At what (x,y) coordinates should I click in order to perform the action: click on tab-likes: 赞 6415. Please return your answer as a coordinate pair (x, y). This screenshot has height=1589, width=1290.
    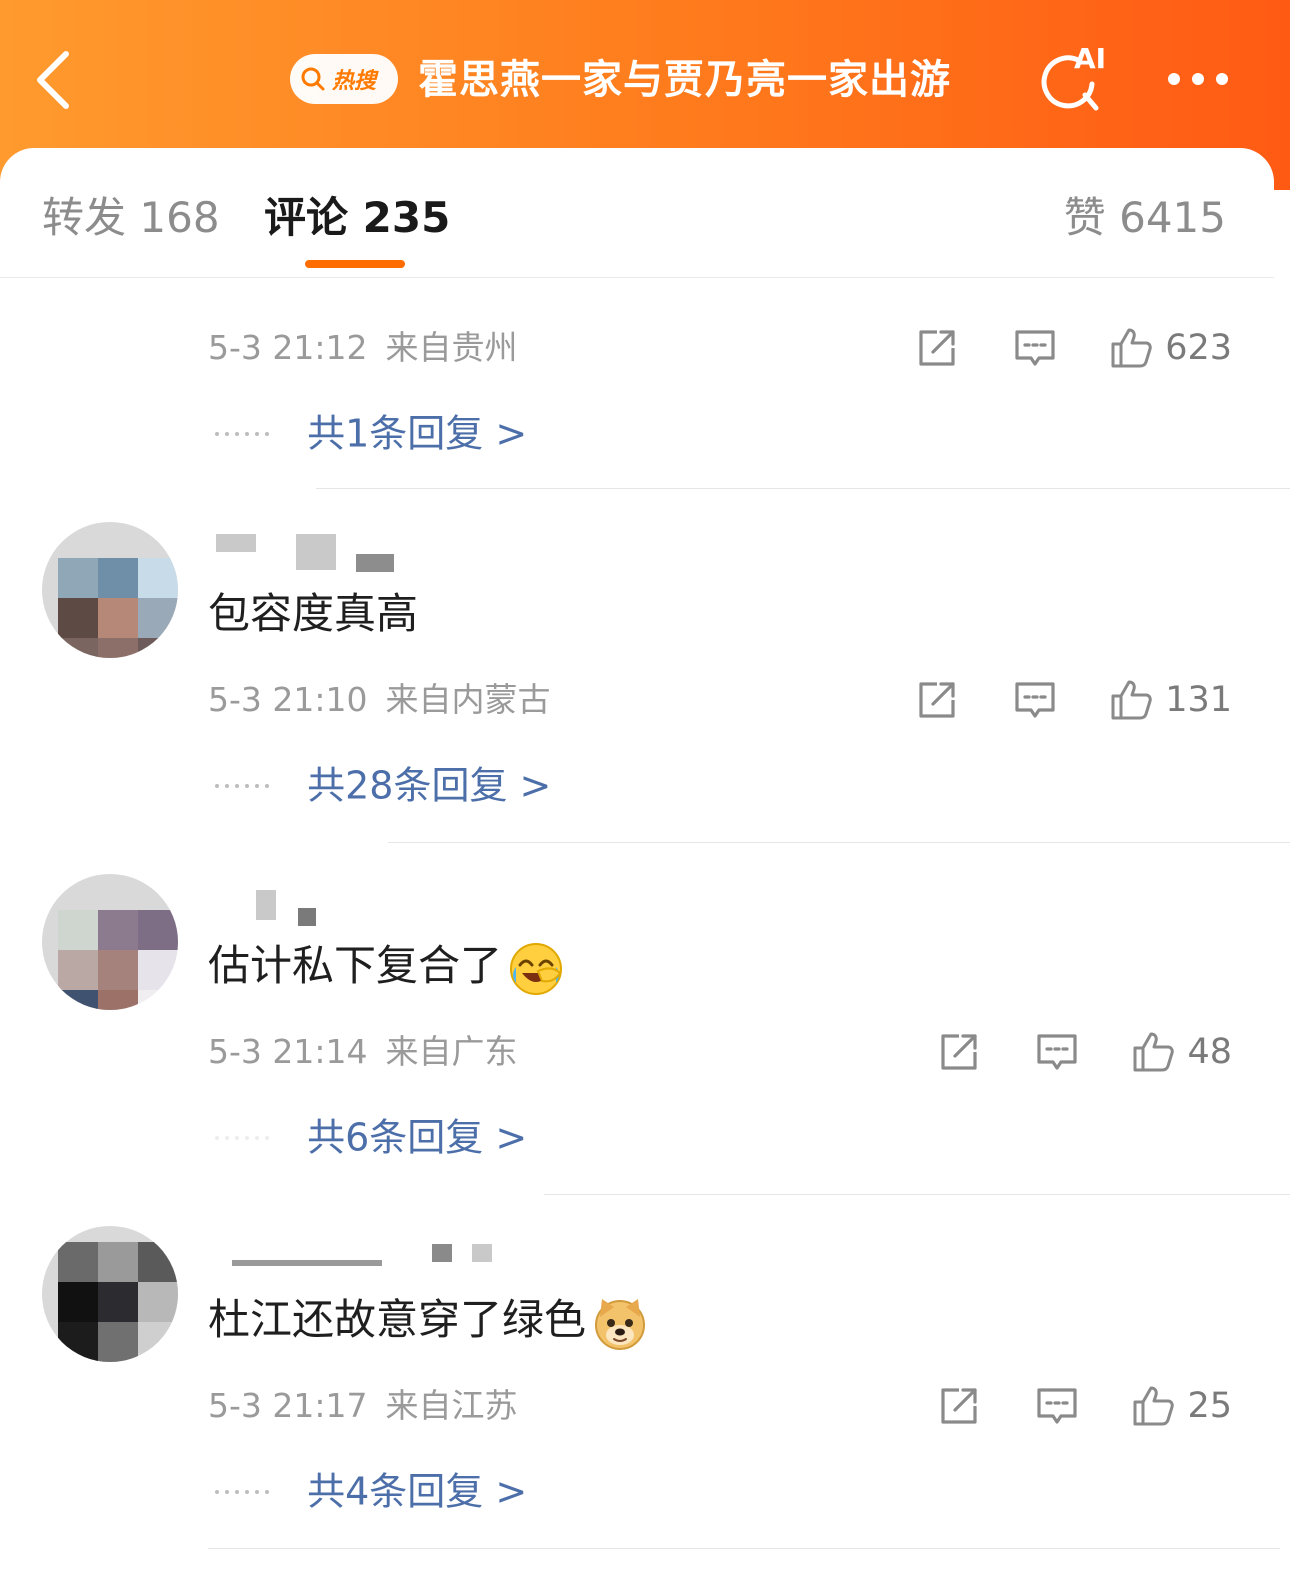
    Looking at the image, I should click on (1145, 218).